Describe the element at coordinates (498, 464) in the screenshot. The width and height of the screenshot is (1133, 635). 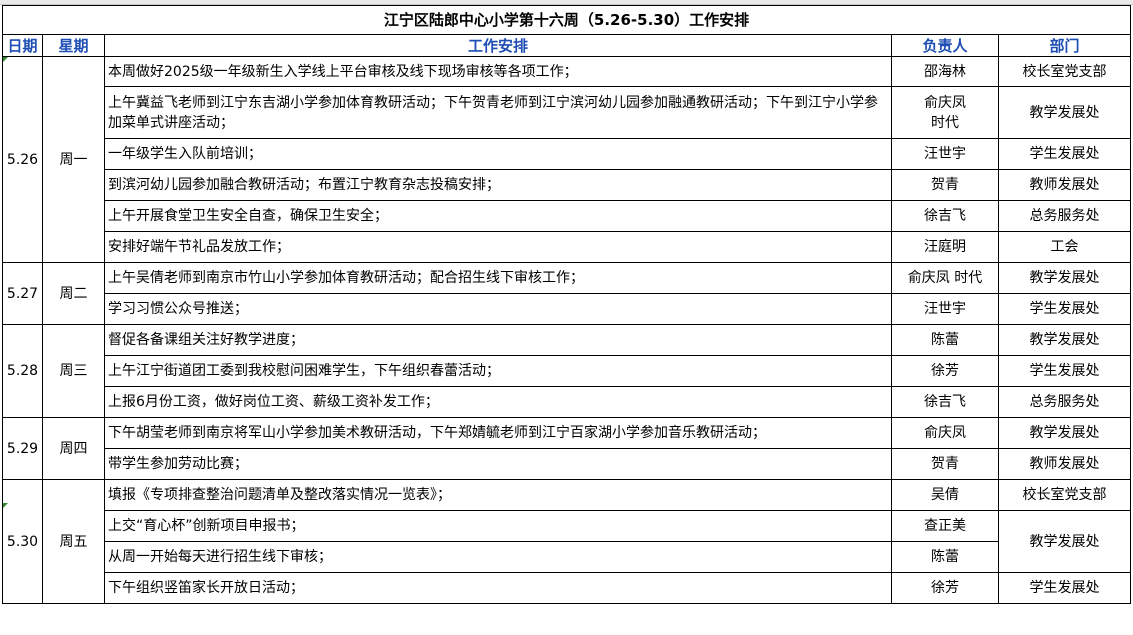
I see `task-cell: 带学生参加劳动比赛；` at that location.